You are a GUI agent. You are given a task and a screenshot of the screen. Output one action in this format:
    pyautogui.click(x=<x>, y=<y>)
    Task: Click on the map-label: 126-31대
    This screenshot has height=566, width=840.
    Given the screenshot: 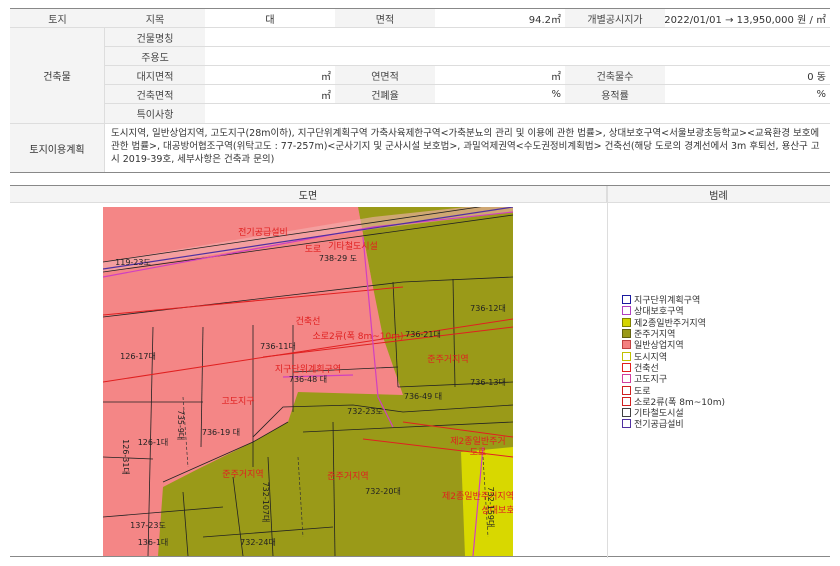 What is the action you would take?
    pyautogui.click(x=125, y=457)
    